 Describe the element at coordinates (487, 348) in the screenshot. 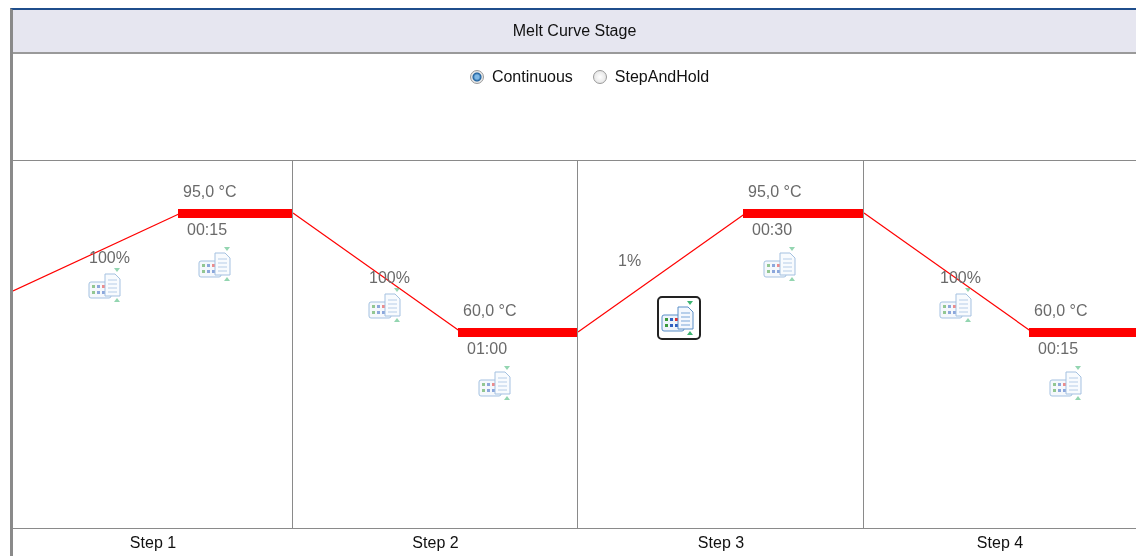

I see `hold-time-label: 01:00` at that location.